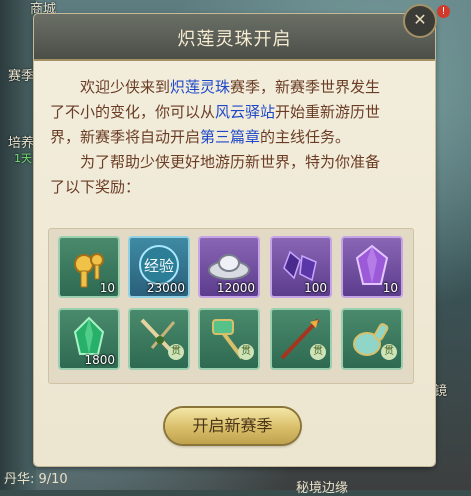 This screenshot has height=496, width=471. Describe the element at coordinates (232, 426) in the screenshot. I see `start-season-button: 开启新赛季` at that location.